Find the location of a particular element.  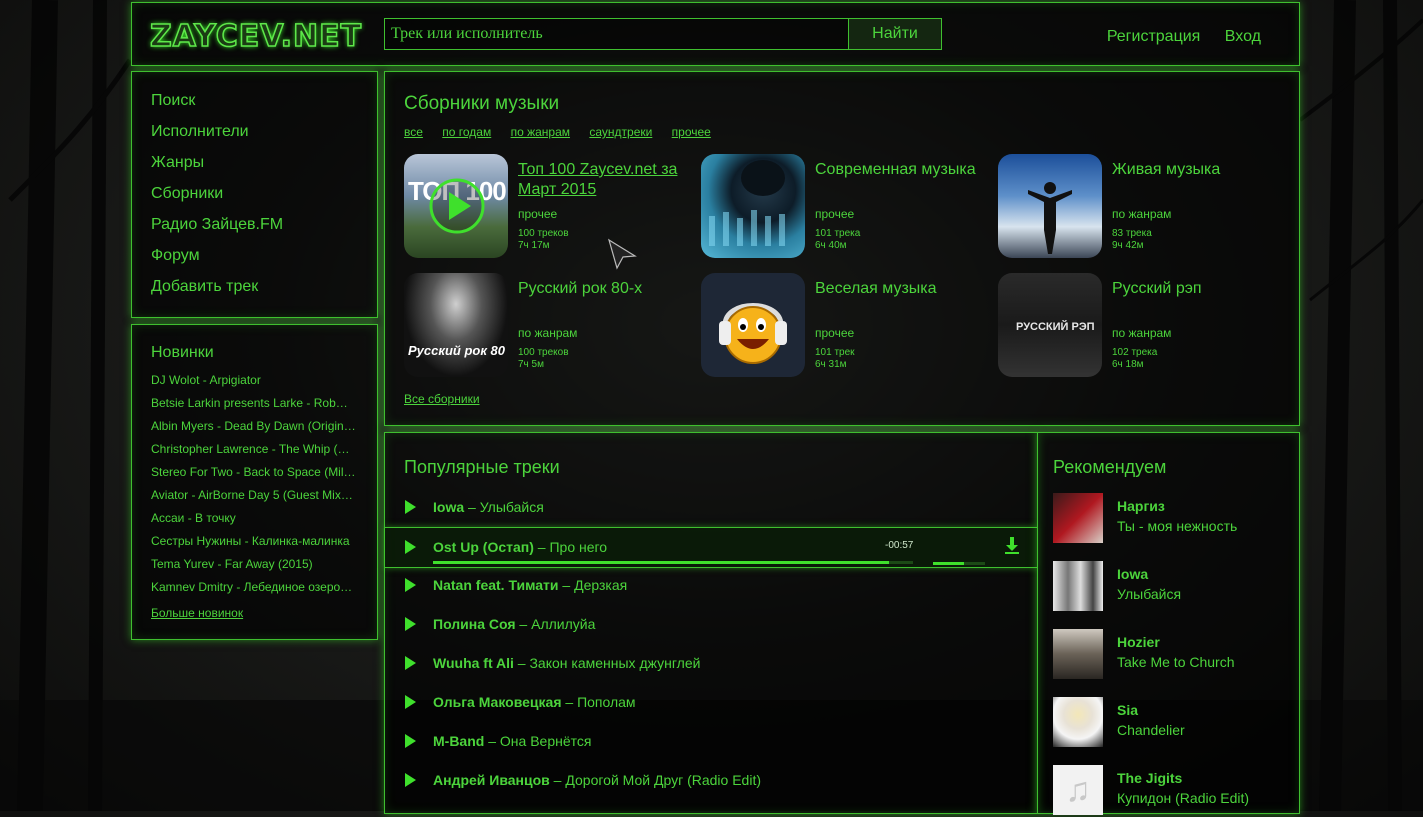

track-artist: Wuuha ft Ali is located at coordinates (473, 663).